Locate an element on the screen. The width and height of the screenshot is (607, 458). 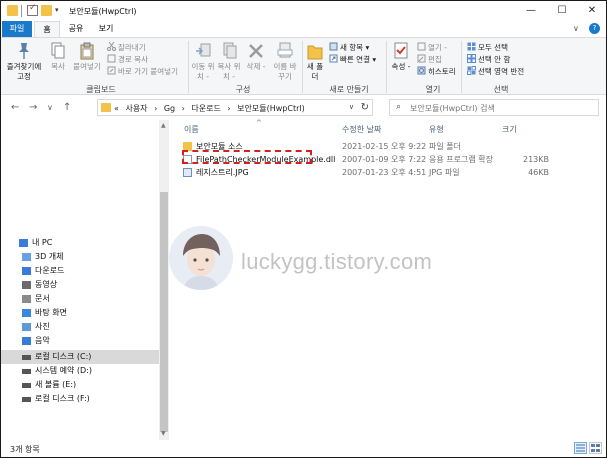
refresh-icon: ↻ is located at coordinates (365, 107).